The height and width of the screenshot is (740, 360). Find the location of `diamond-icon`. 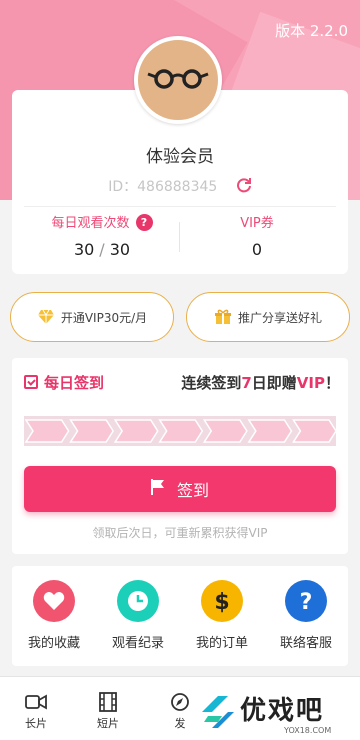

diamond-icon is located at coordinates (46, 317).